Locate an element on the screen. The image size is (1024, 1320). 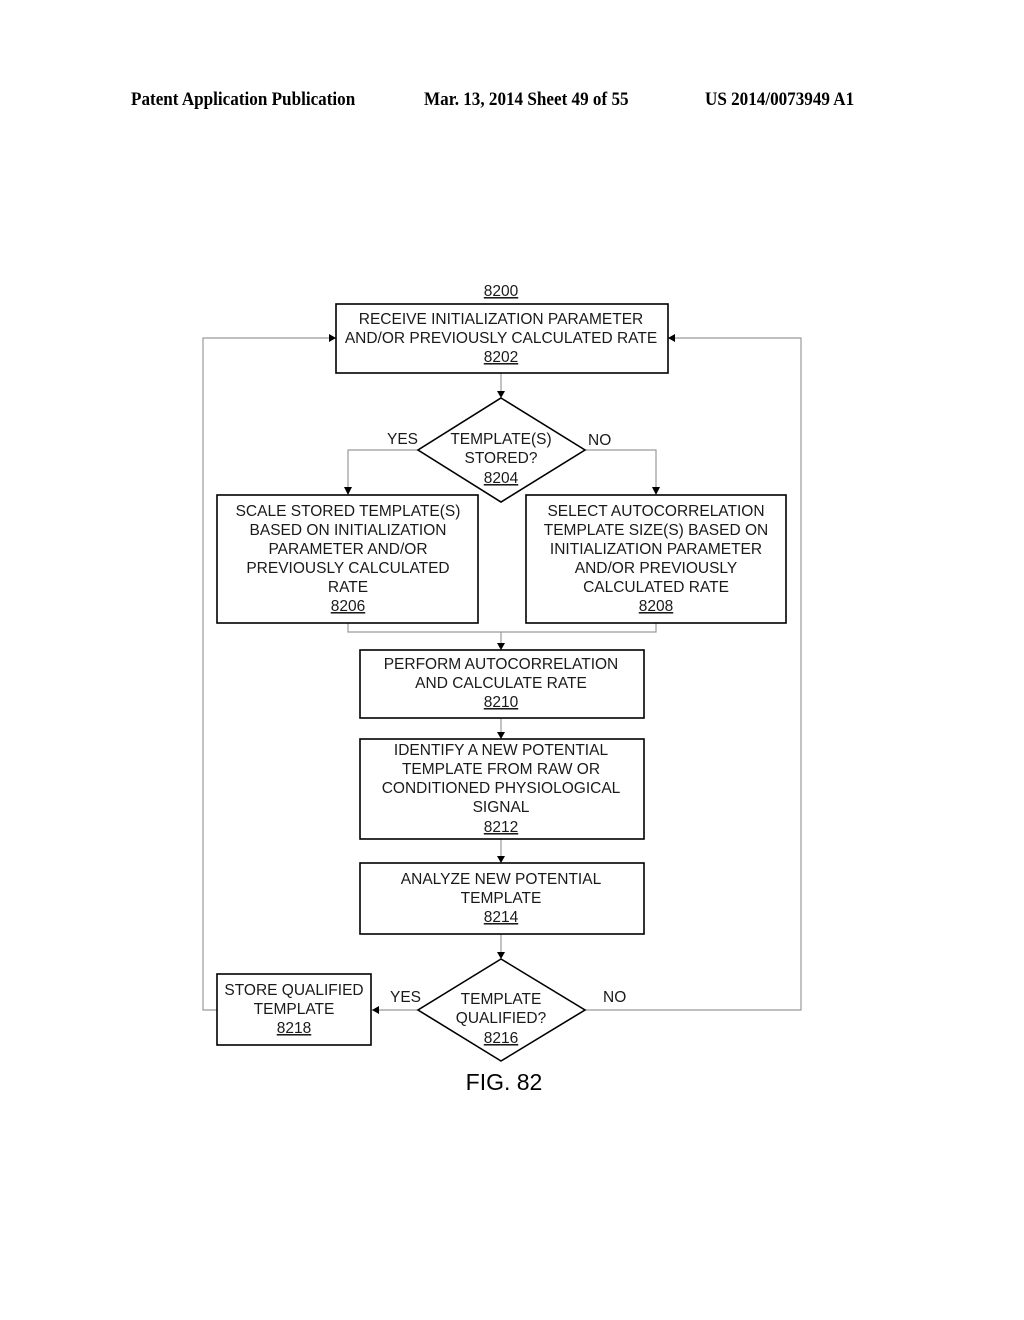
step-8218-store-template: STORE QUALIFIED TEMPLATE 8218 is located at coordinates (294, 1009).